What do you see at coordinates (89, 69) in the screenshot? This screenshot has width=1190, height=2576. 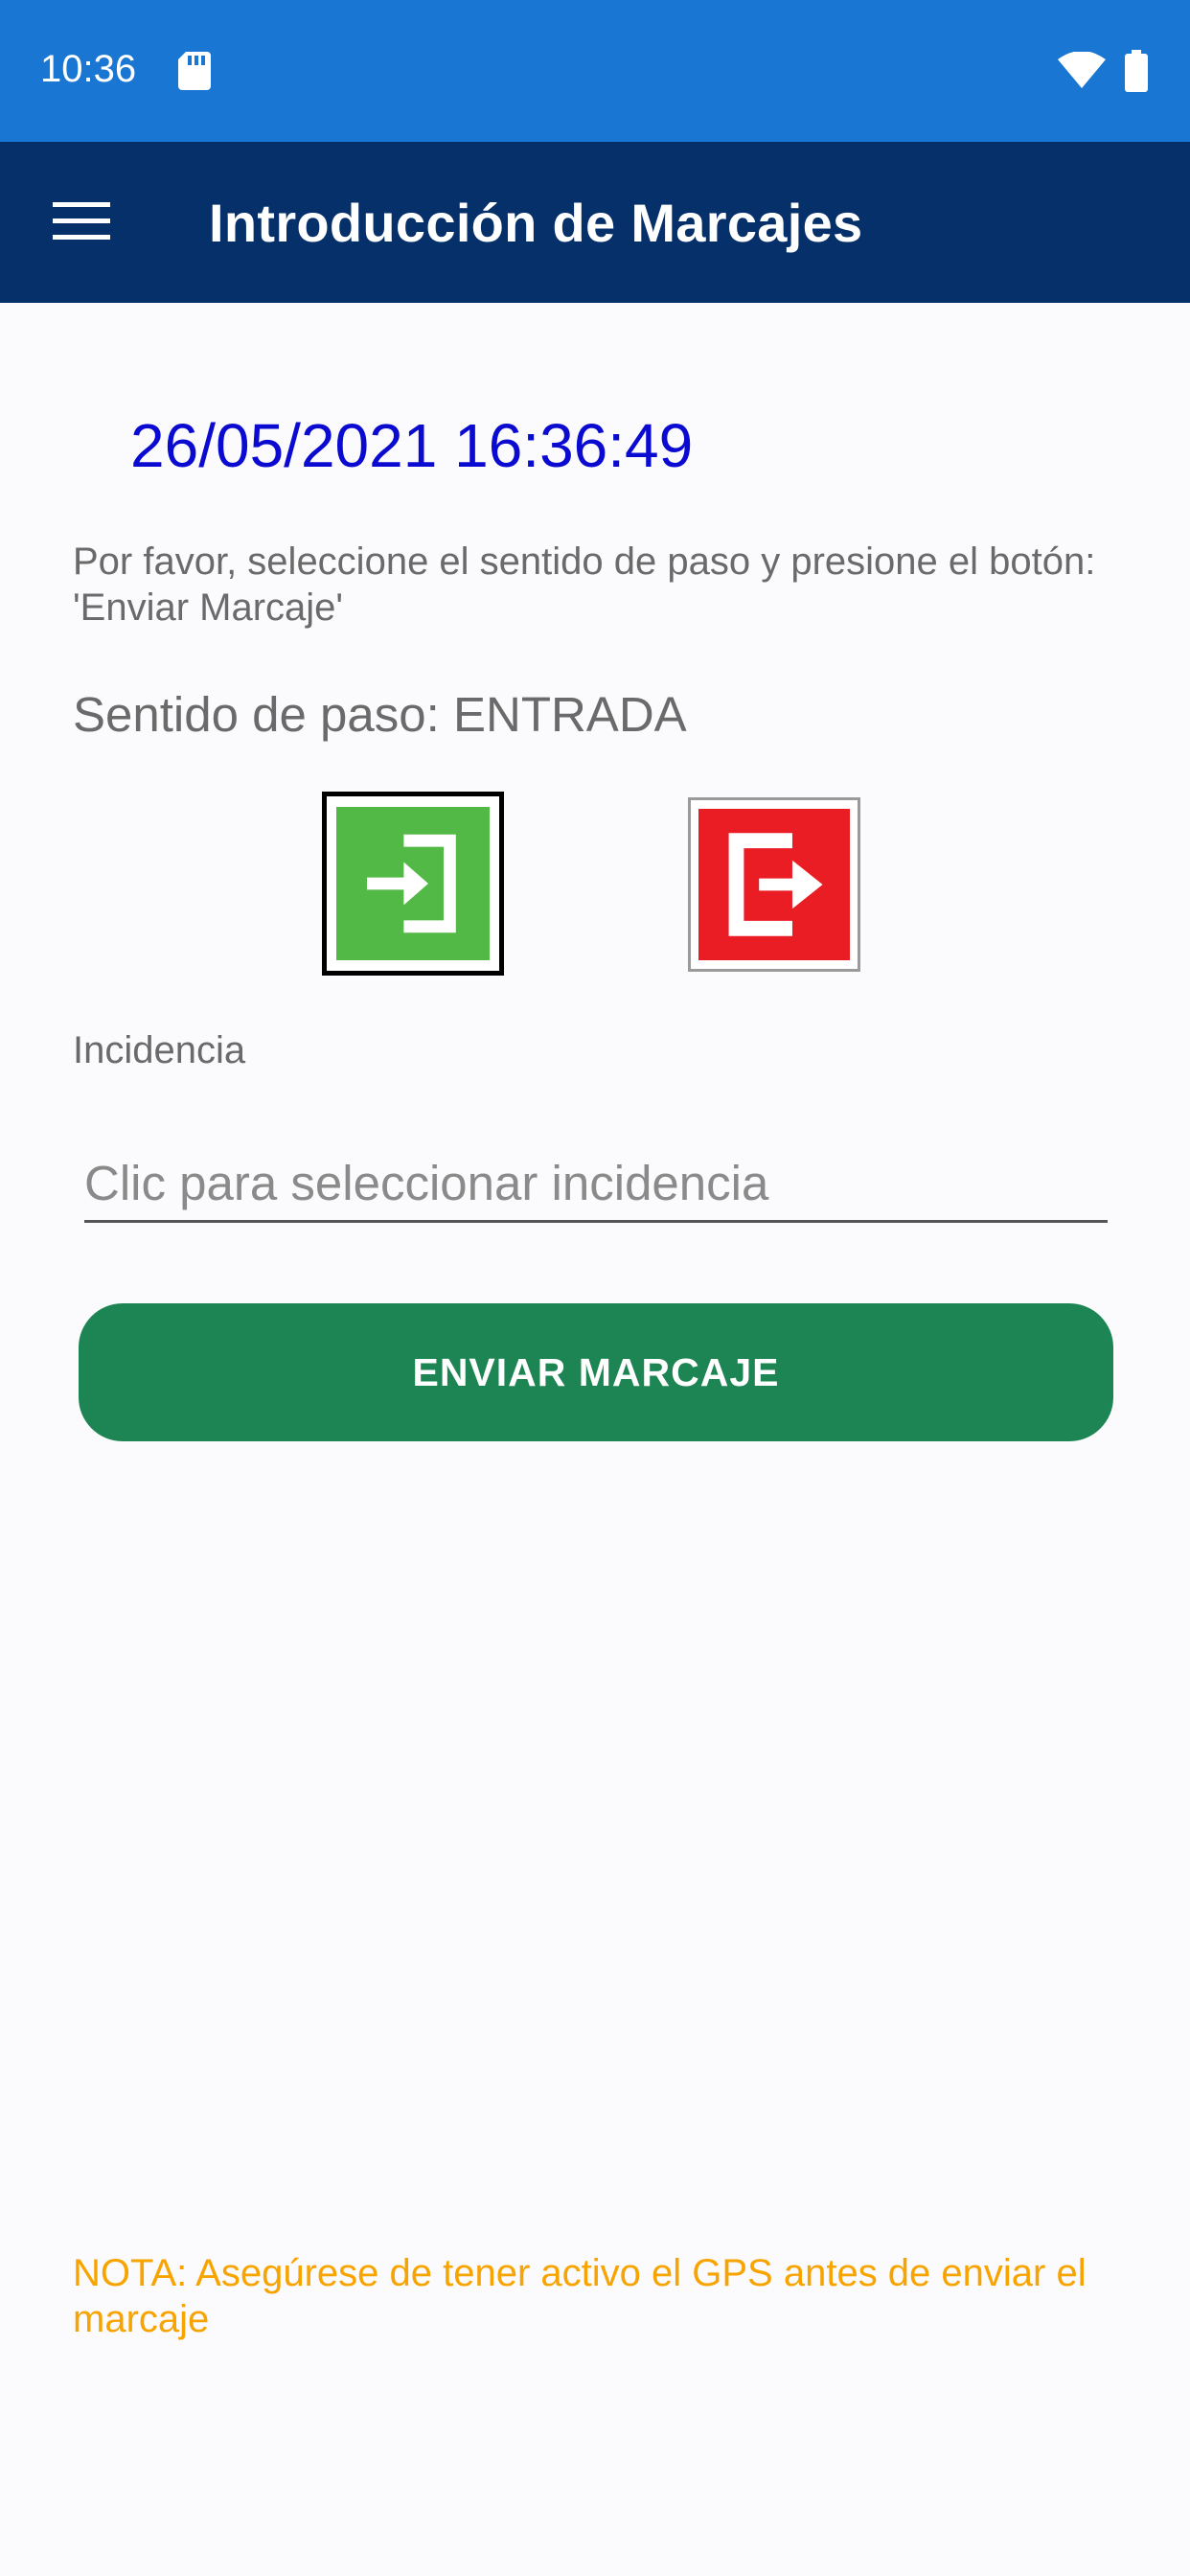 I see `status-time: 10:36` at bounding box center [89, 69].